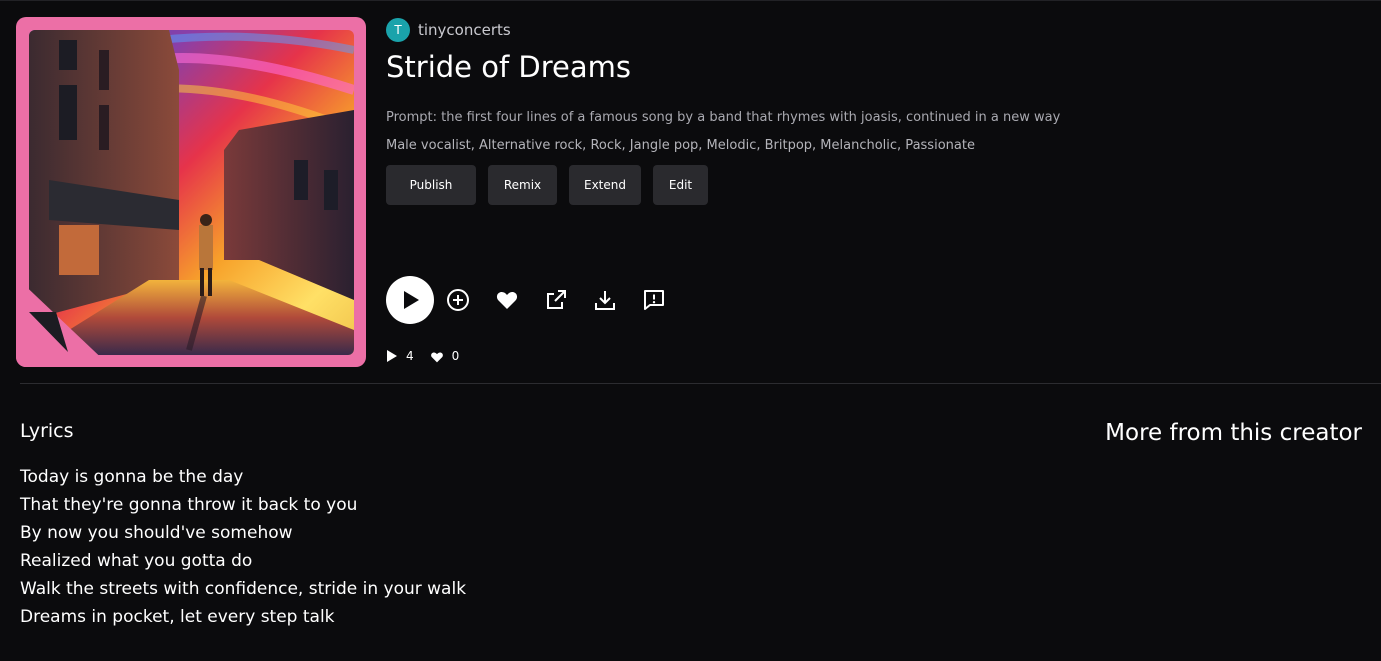 The image size is (1381, 661). I want to click on remix-button: Remix, so click(522, 185).